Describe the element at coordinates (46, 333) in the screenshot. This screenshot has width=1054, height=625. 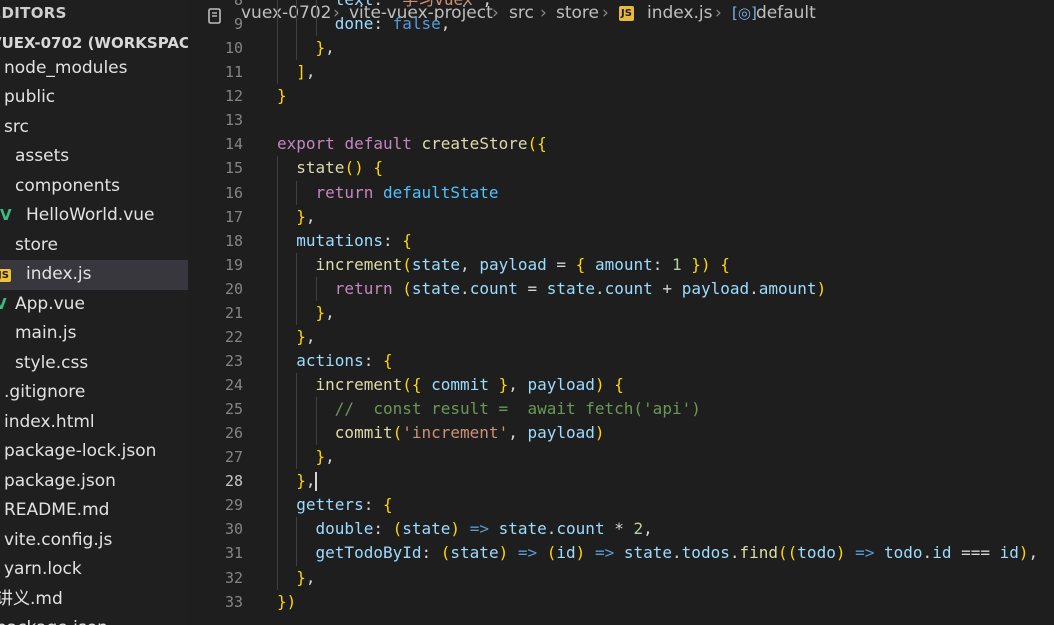
I see `tree-item-label: main.js` at that location.